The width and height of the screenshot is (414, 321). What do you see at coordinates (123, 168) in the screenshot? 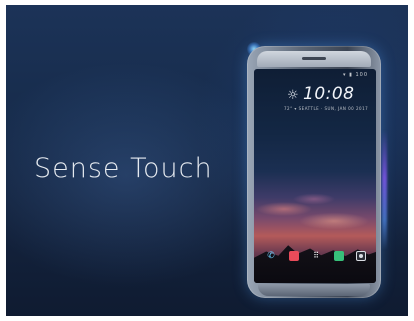
I see `headline-sense-touch: Sense Touch` at bounding box center [123, 168].